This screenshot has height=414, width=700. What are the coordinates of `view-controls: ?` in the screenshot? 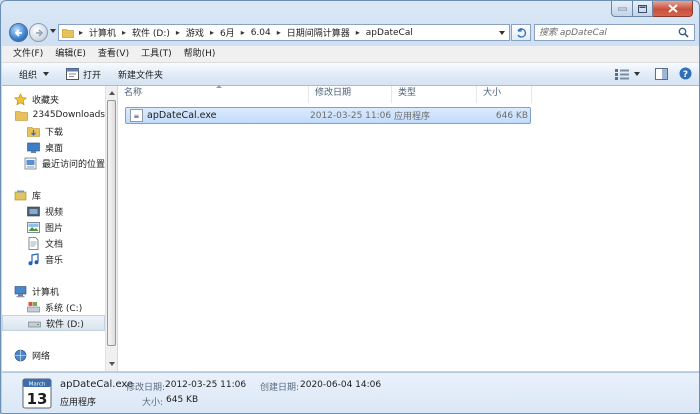 It's located at (653, 73).